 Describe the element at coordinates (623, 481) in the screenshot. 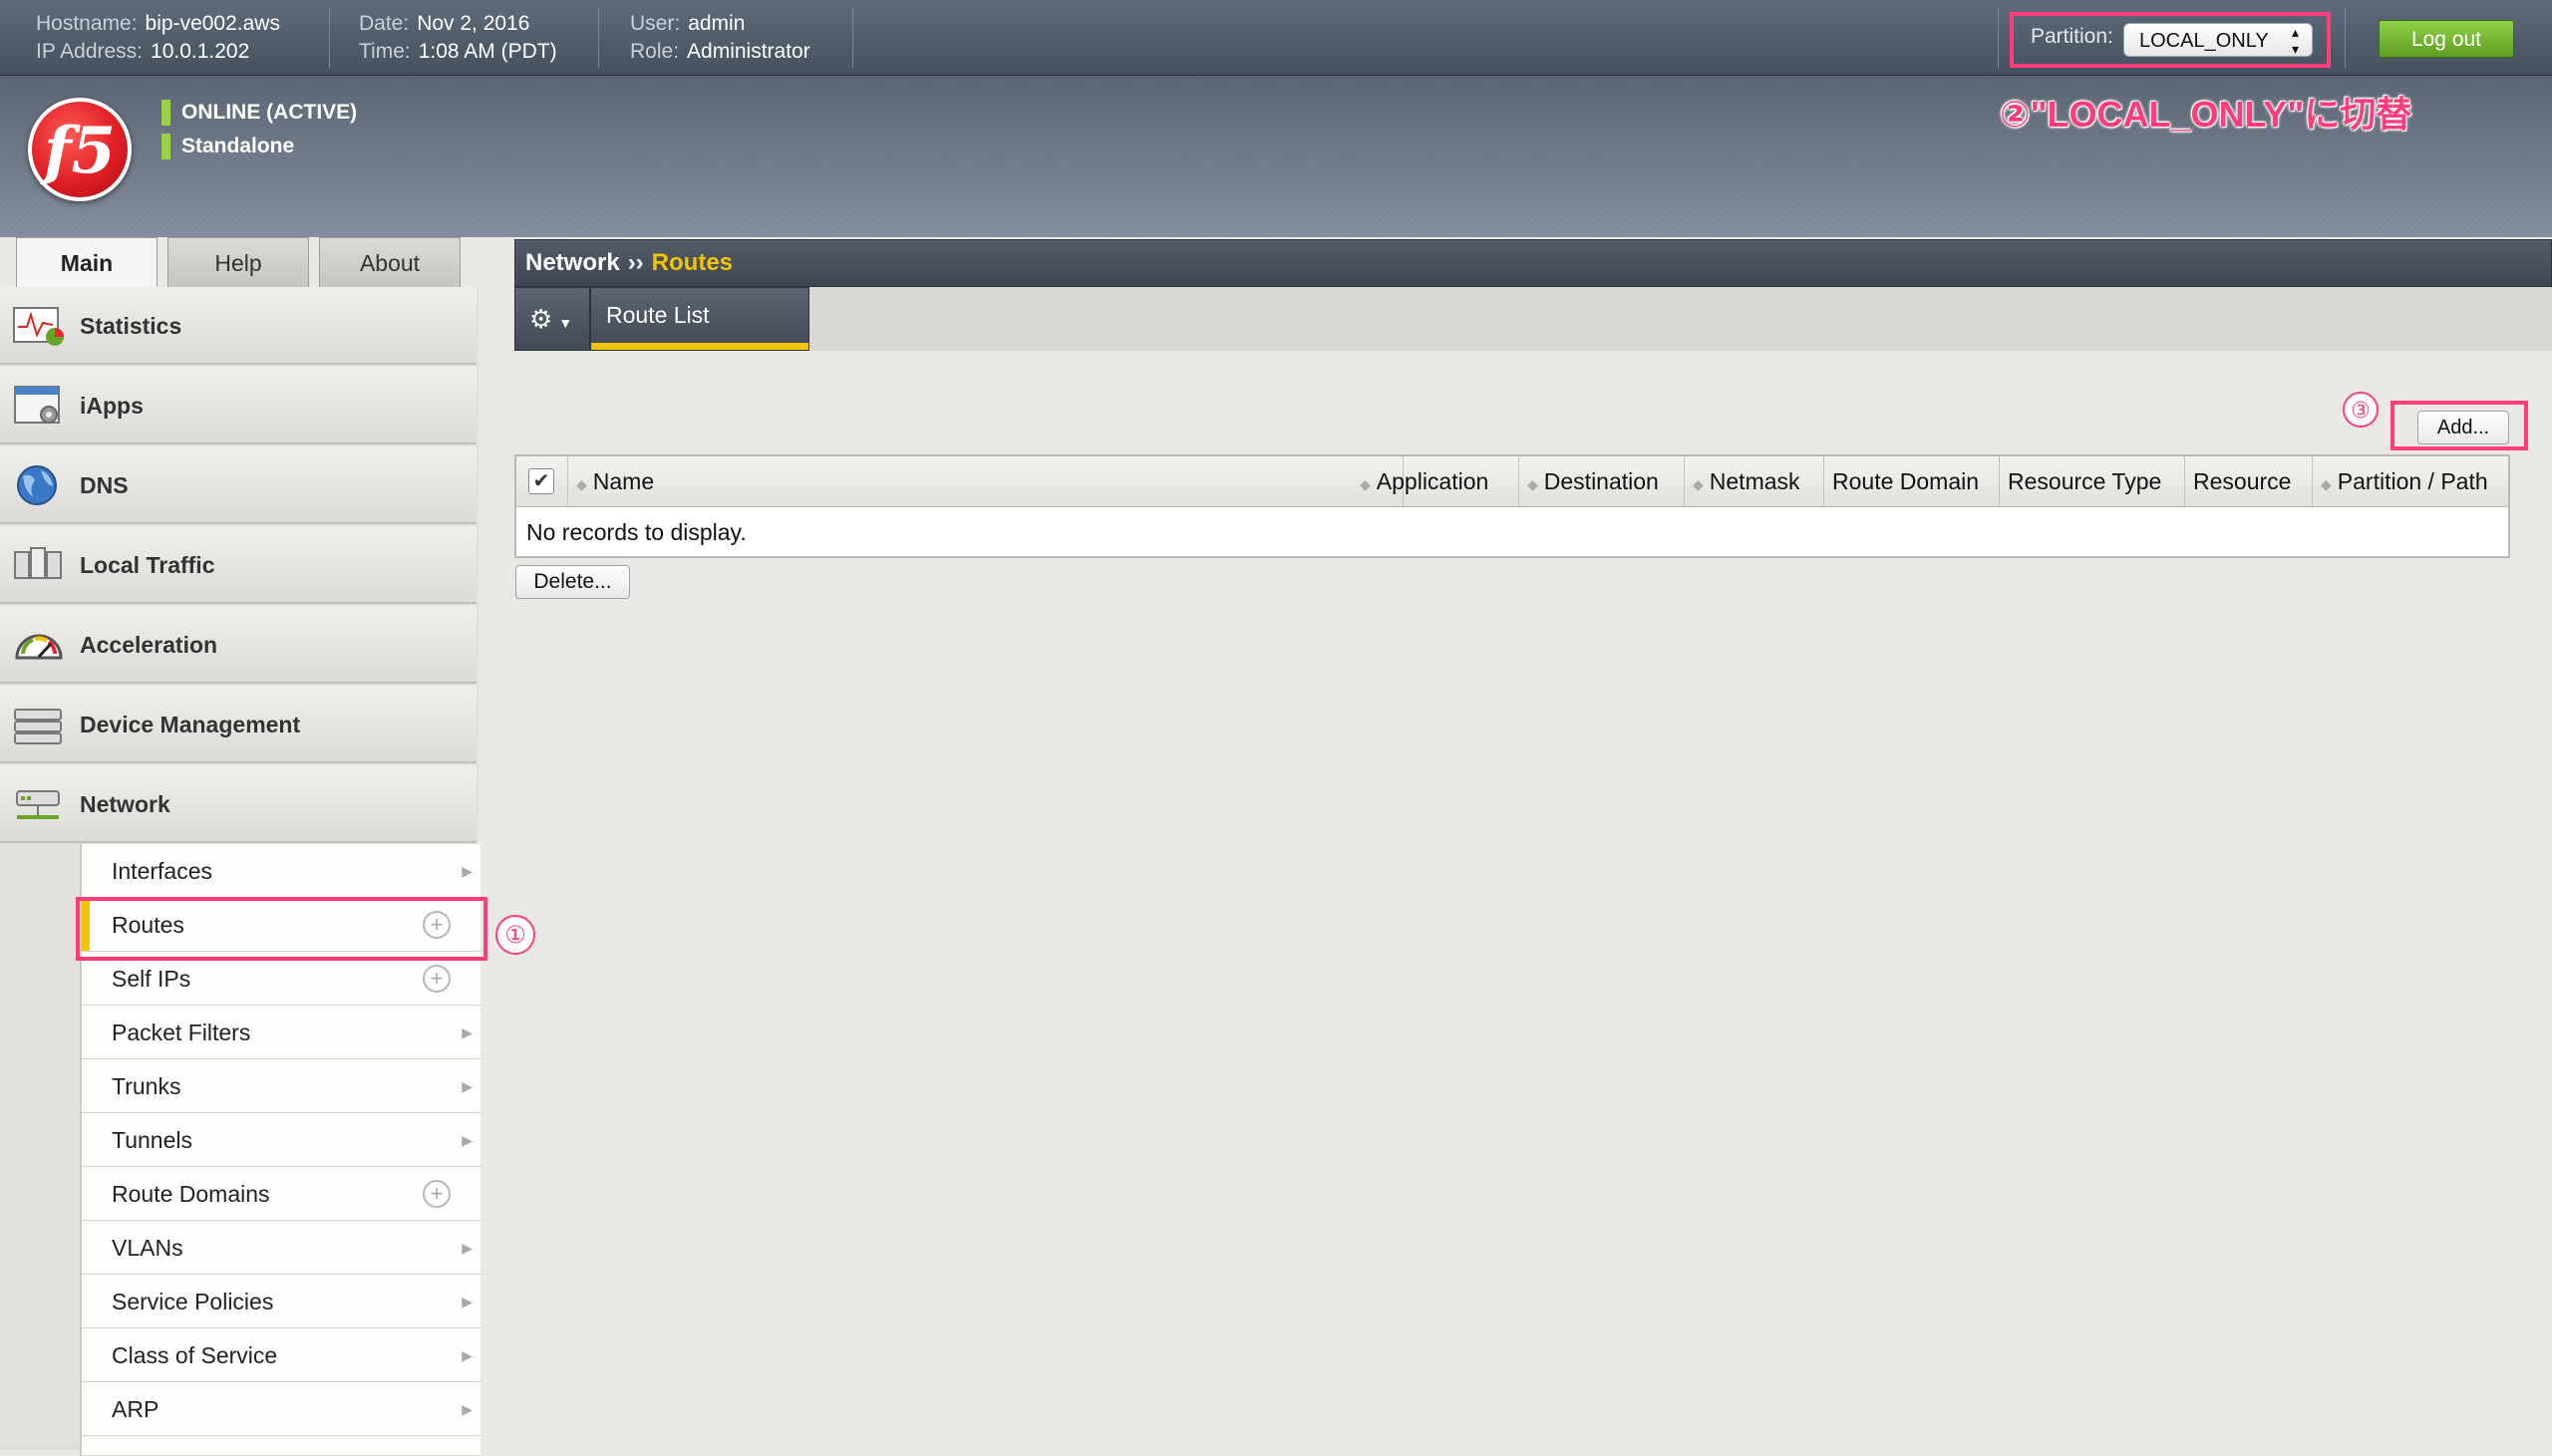

I see `column-label: Name` at that location.